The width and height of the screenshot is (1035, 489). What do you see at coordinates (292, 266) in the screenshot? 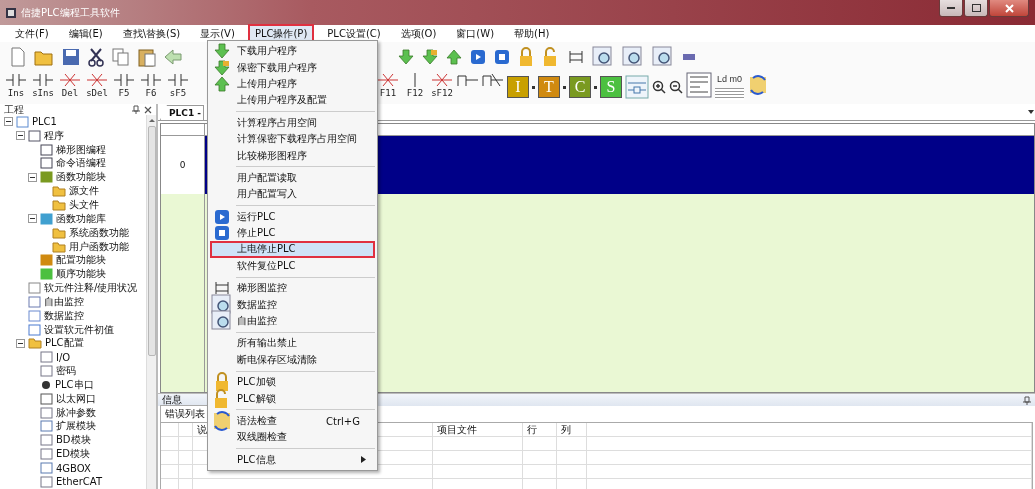
I see `menu-item: 软件复位PLC` at bounding box center [292, 266].